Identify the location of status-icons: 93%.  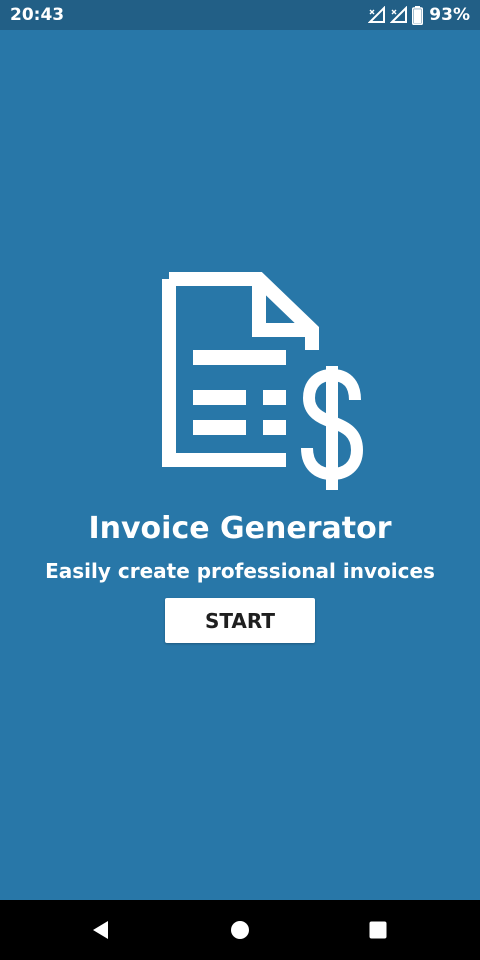
(419, 15).